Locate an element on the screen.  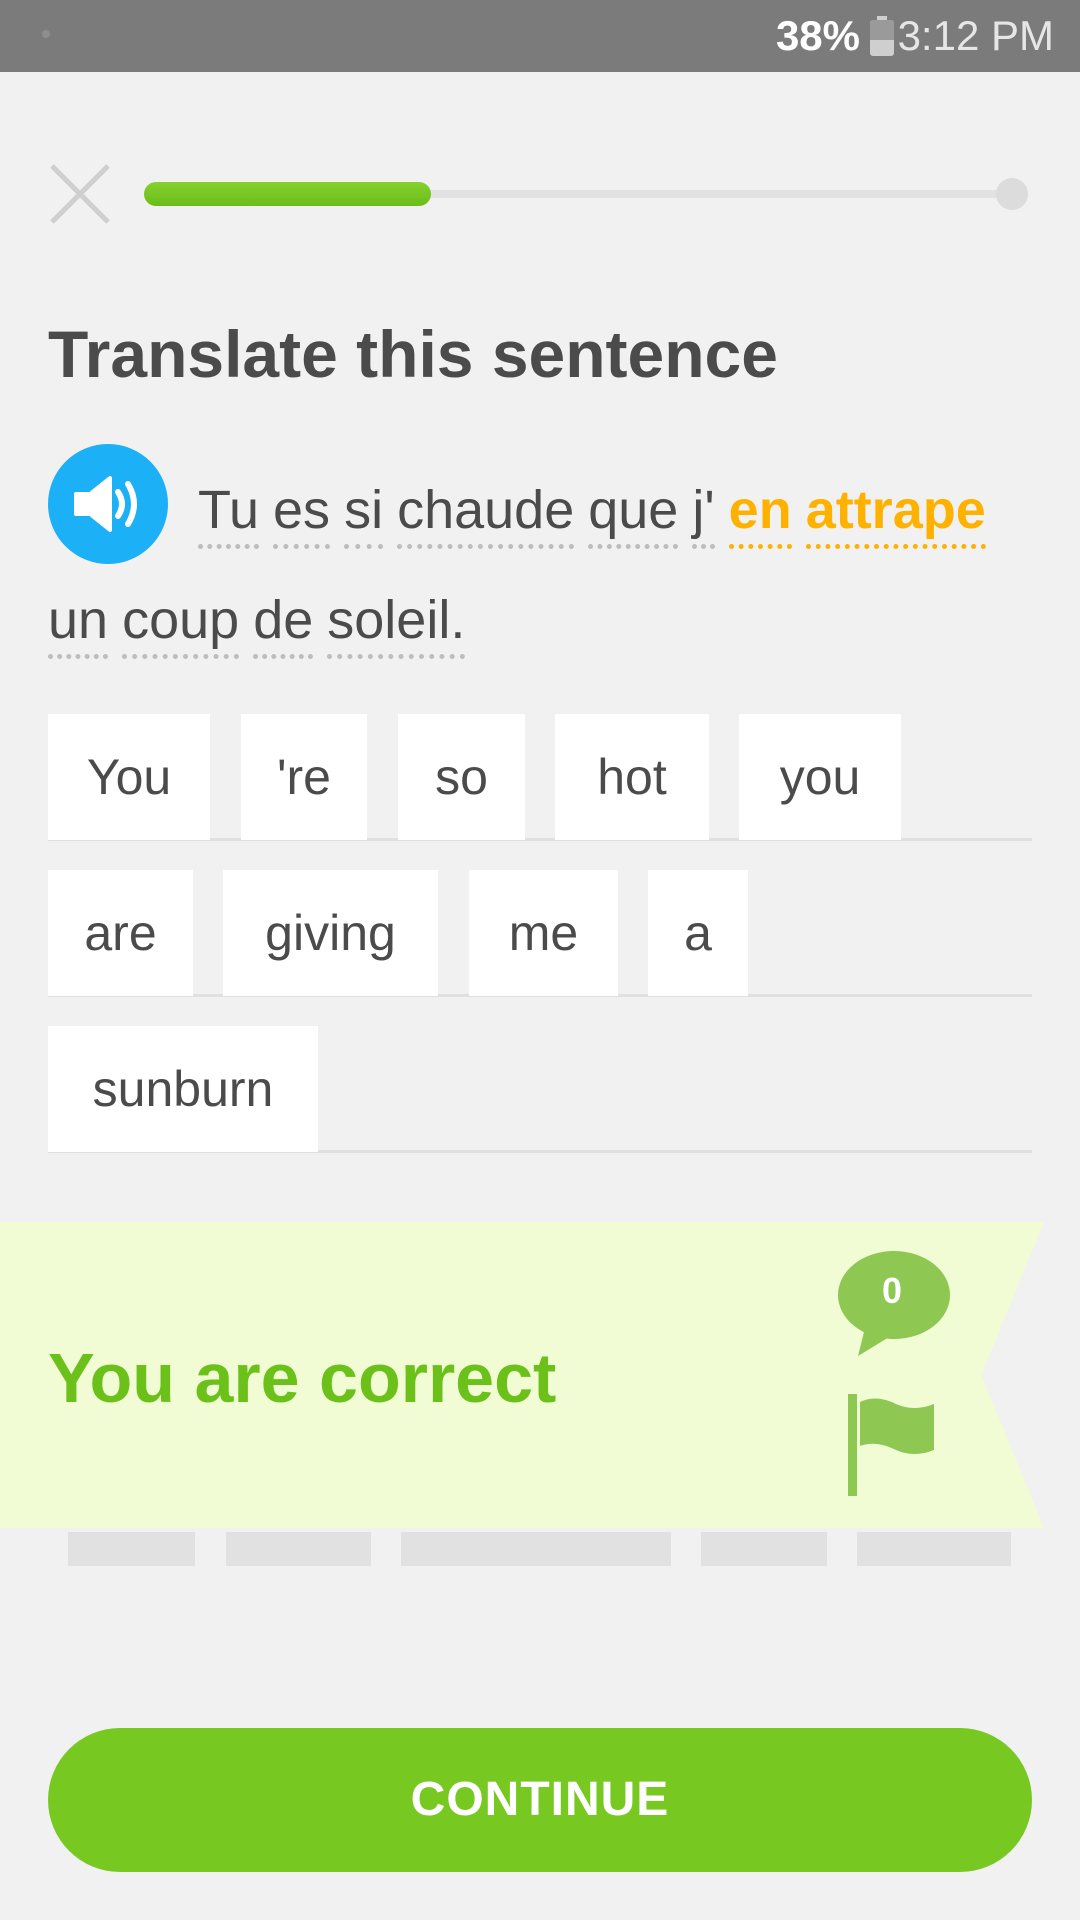
close-icon is located at coordinates (80, 194).